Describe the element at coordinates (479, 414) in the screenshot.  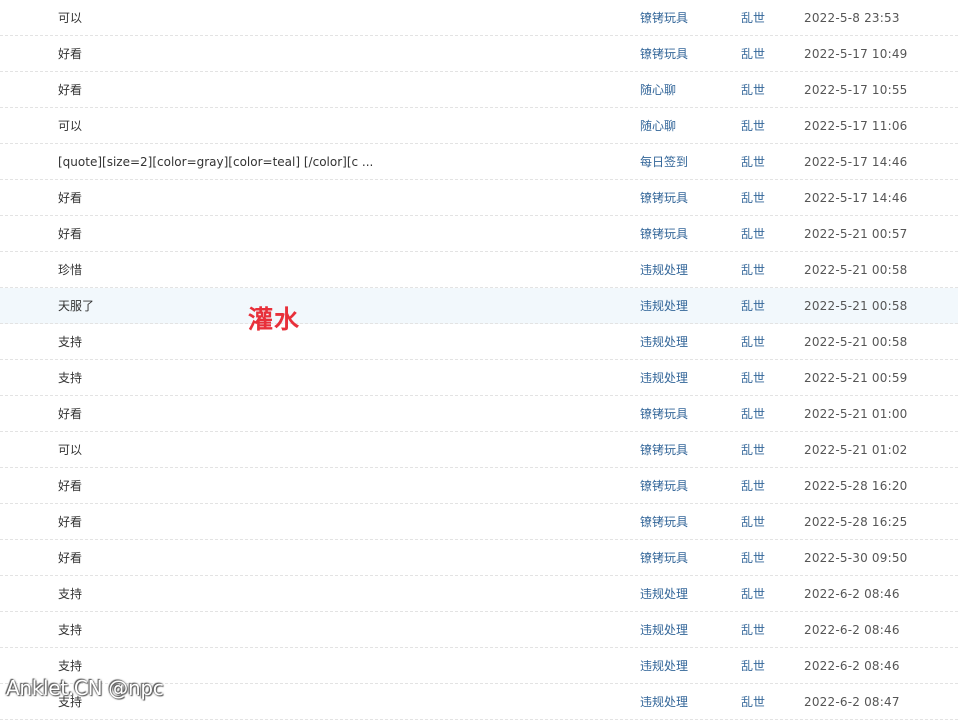
I see `table-row: 好看 镣铐玩具 乱世 2022-5-21 01:00` at that location.